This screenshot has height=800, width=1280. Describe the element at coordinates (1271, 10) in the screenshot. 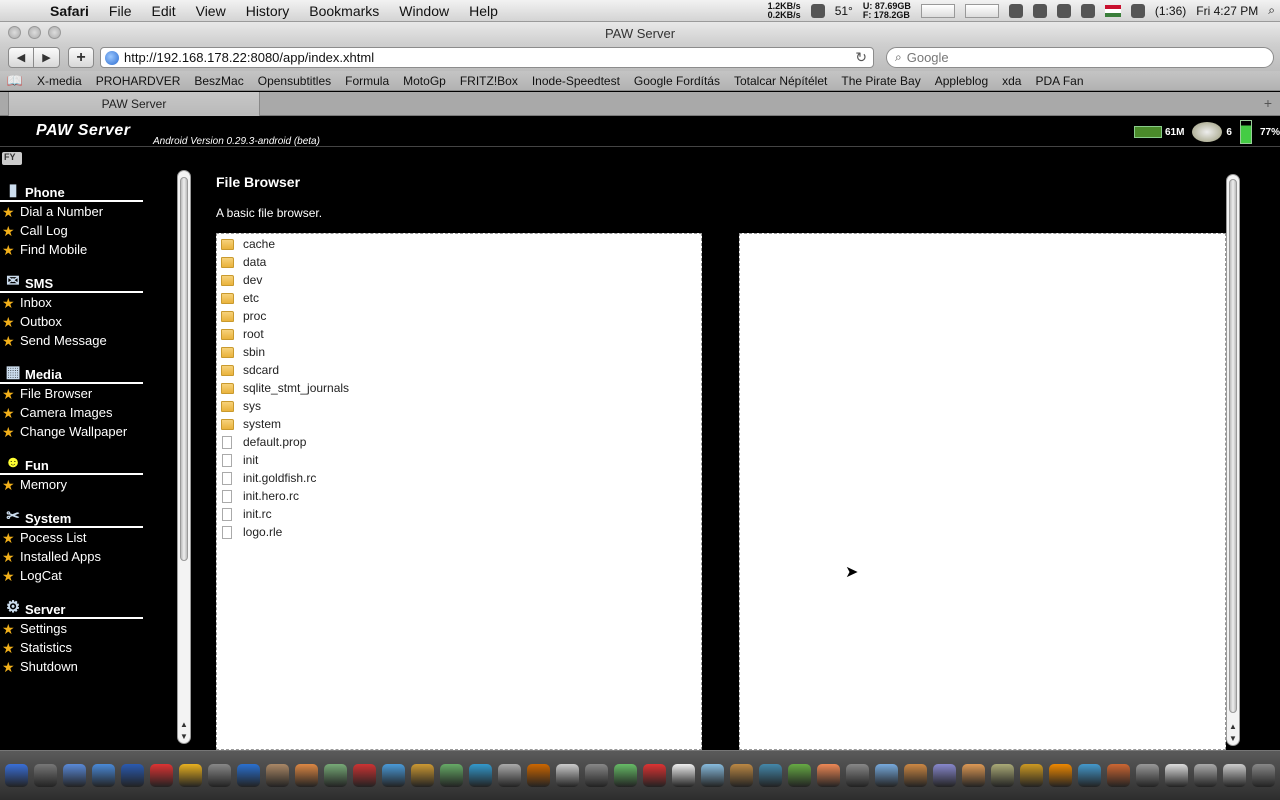

I see `spotlight-icon: ⌕` at that location.